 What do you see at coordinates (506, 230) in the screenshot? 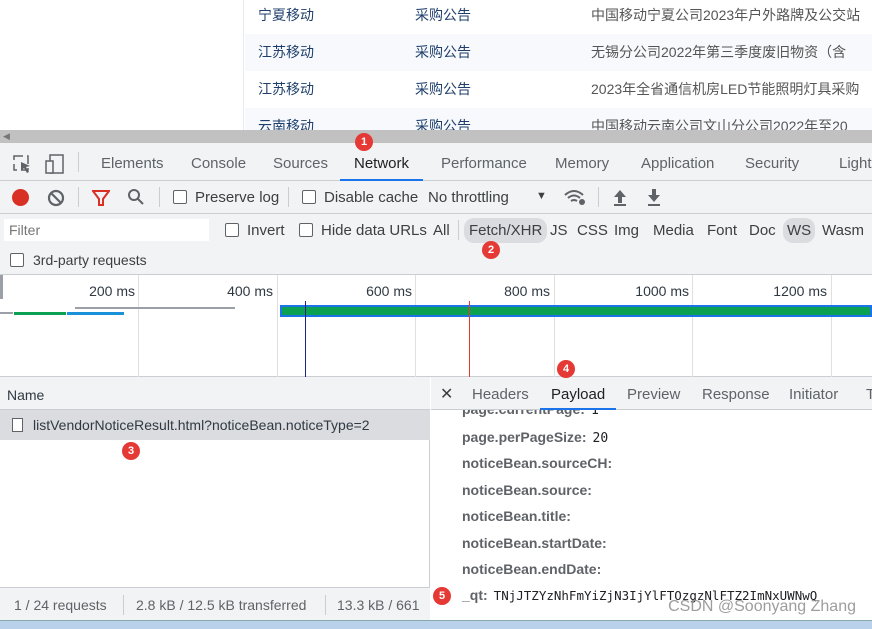
I see `filter-type-fetch-xhr: Fetch/XHR` at bounding box center [506, 230].